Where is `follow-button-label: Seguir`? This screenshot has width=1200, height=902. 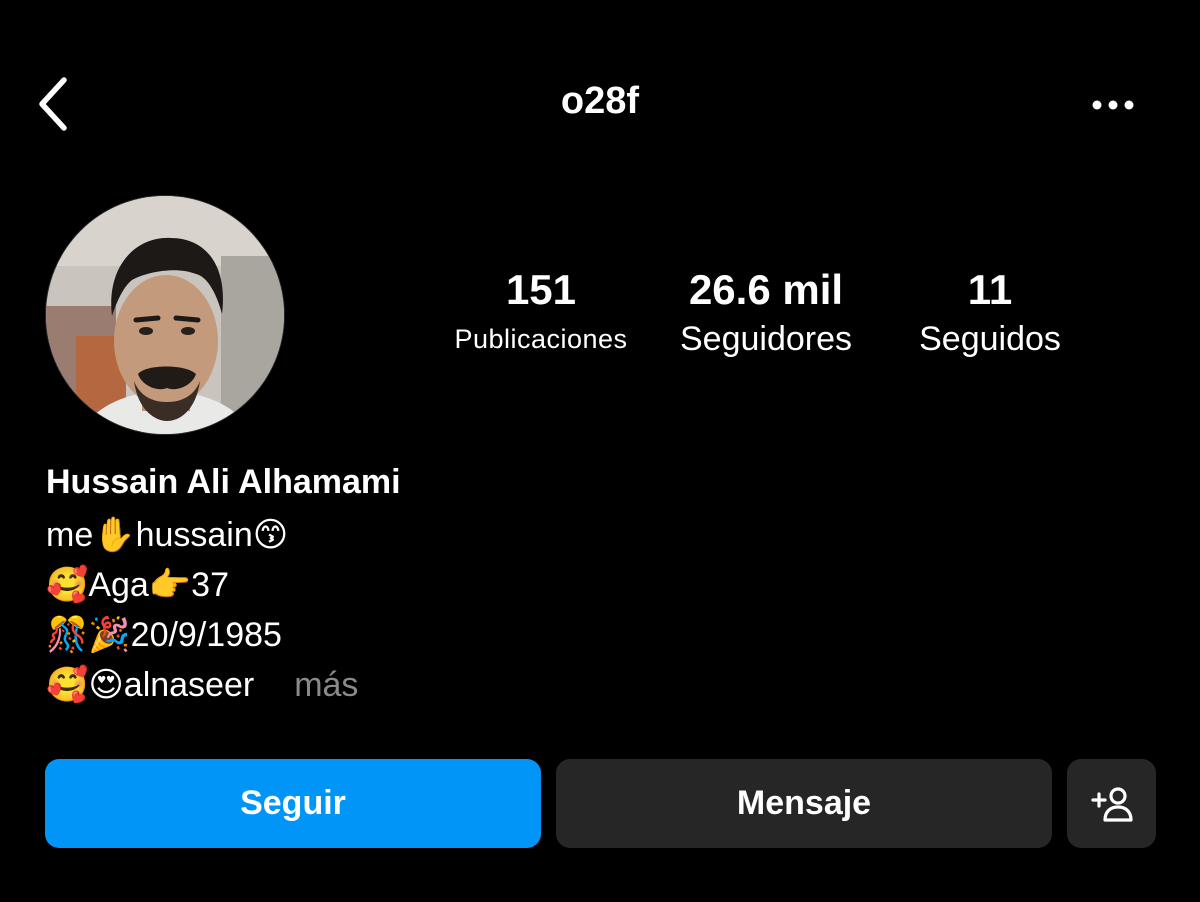 follow-button-label: Seguir is located at coordinates (293, 803).